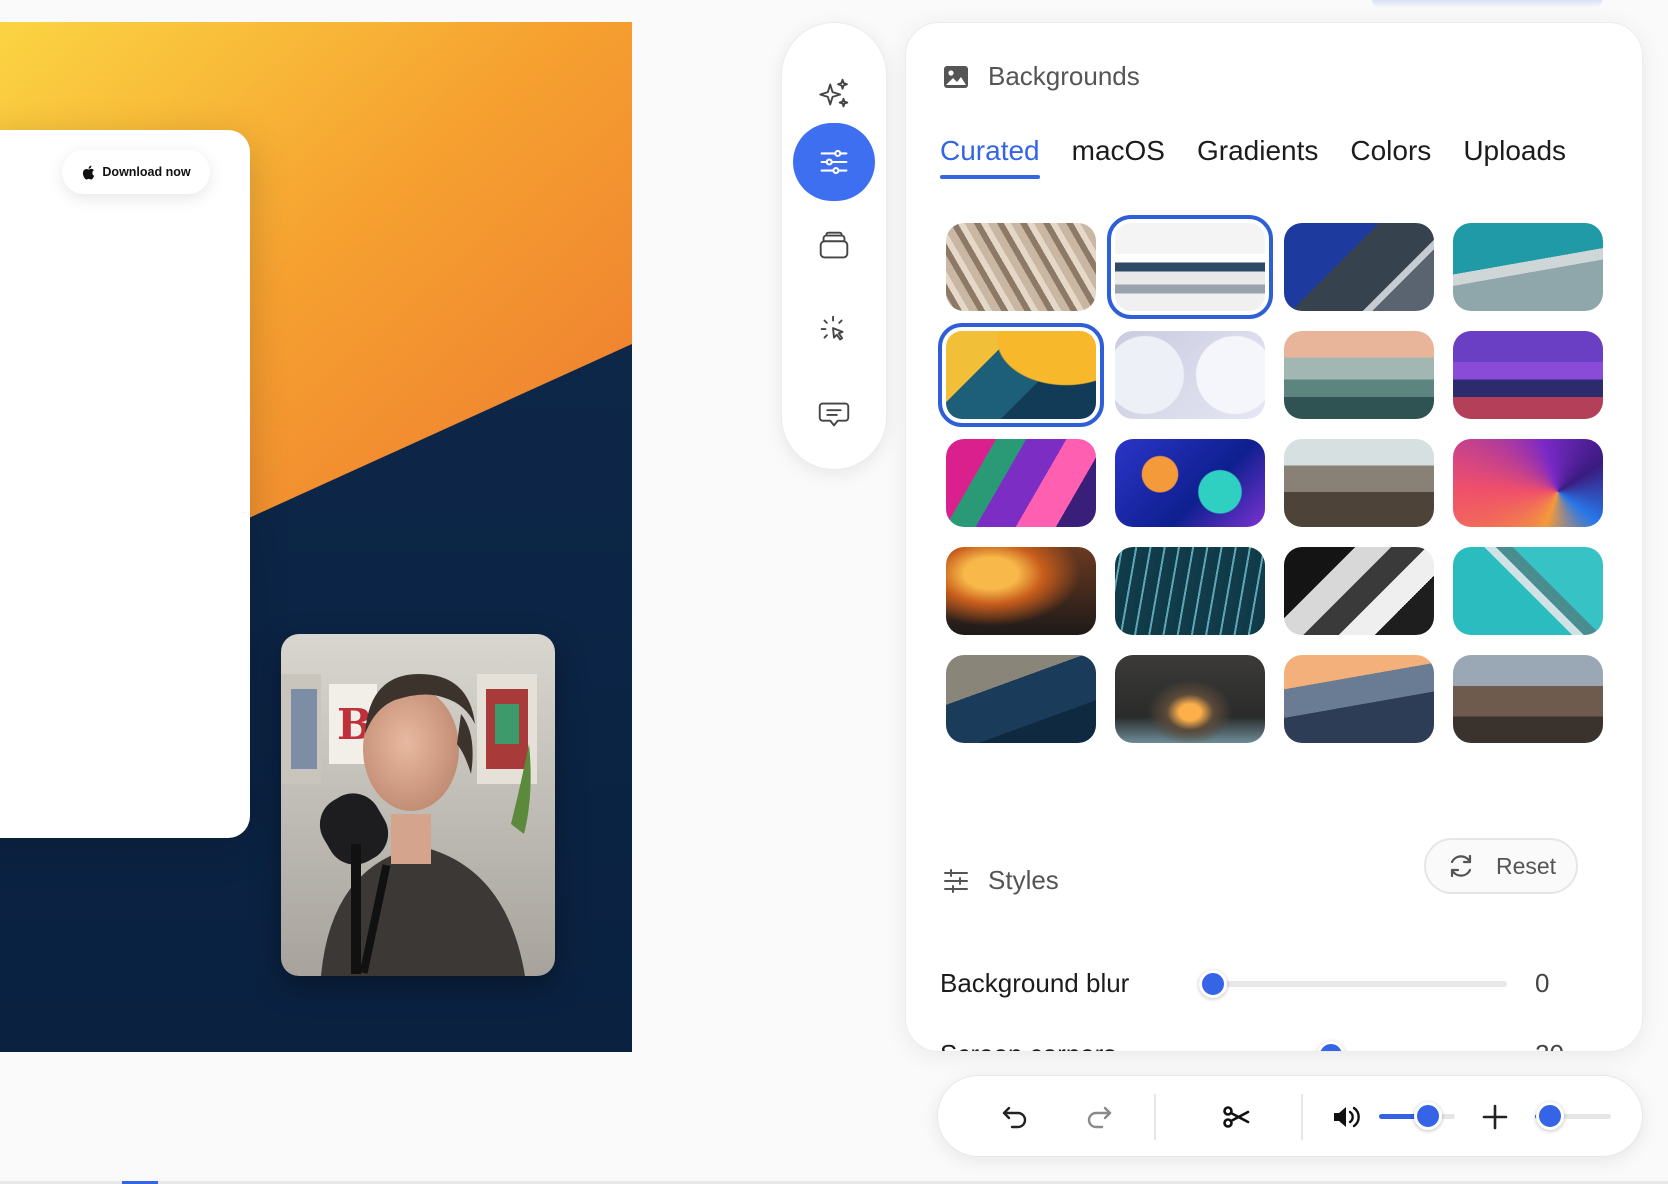  What do you see at coordinates (1353, 983) in the screenshot?
I see `background-blur-slider` at bounding box center [1353, 983].